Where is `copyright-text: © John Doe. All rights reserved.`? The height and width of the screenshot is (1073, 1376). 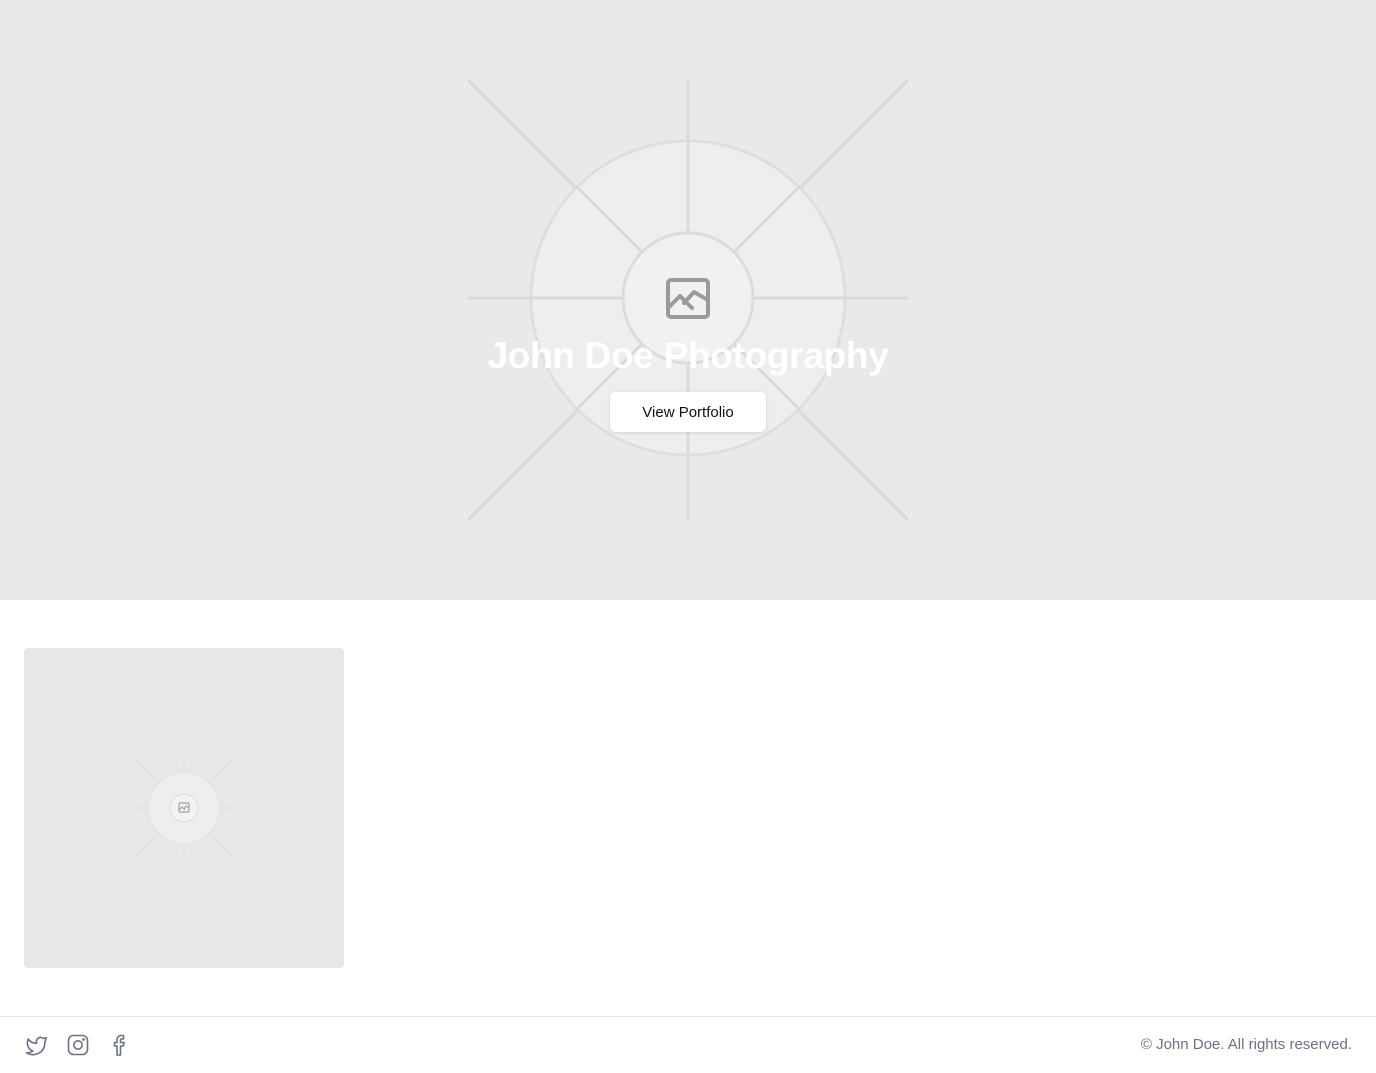
copyright-text: © John Doe. All rights reserved. is located at coordinates (1246, 1044).